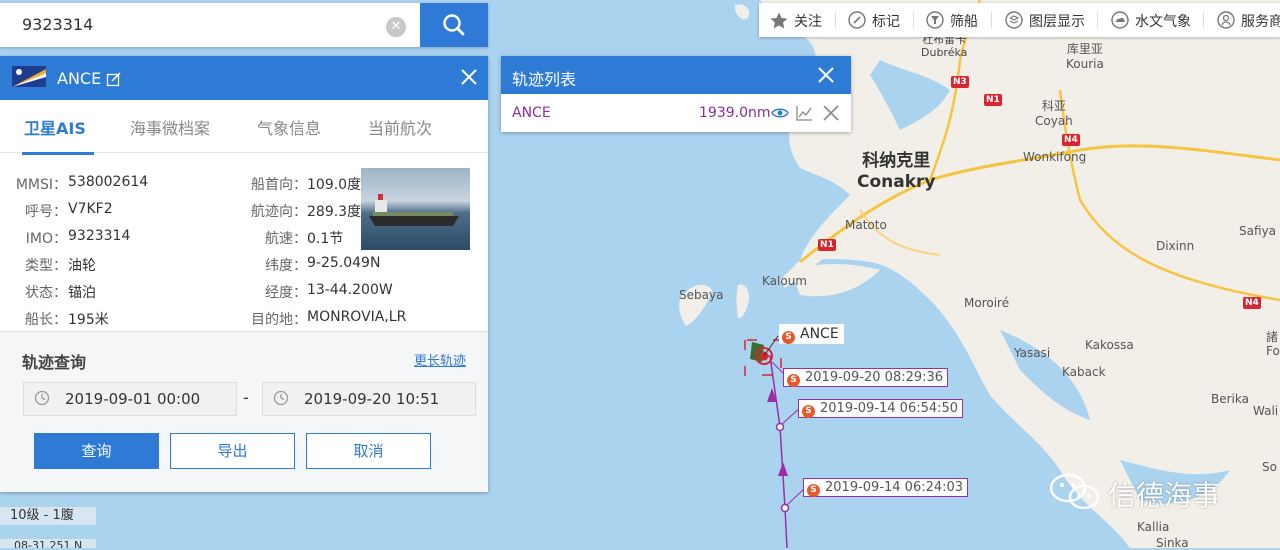 This screenshot has width=1280, height=550. I want to click on place-fo: 諸 Fo, so click(1273, 344).